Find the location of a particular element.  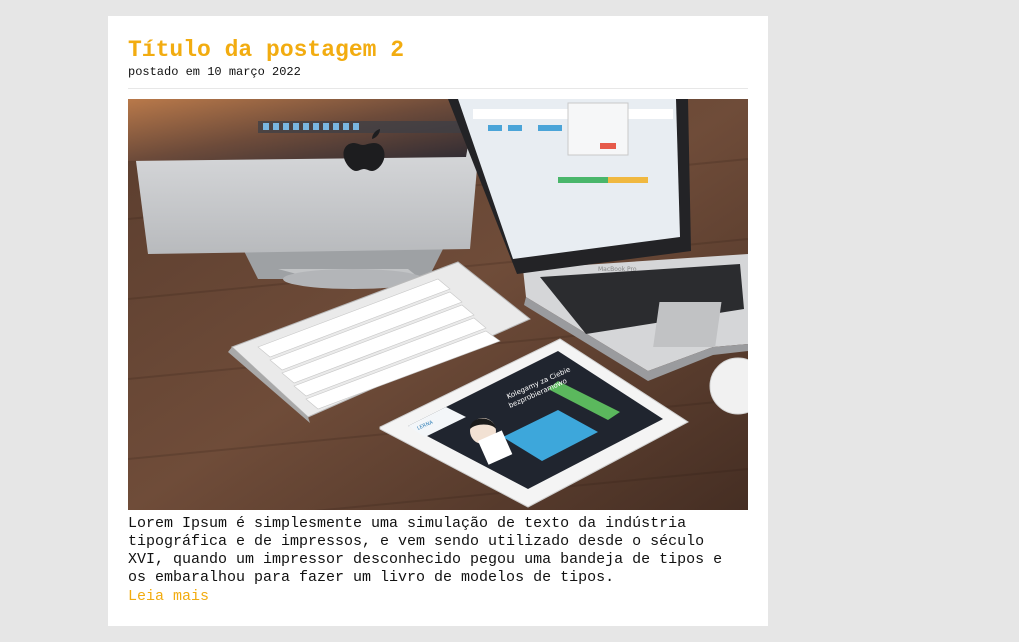

post-title: Título da postagem 2 is located at coordinates (438, 50).